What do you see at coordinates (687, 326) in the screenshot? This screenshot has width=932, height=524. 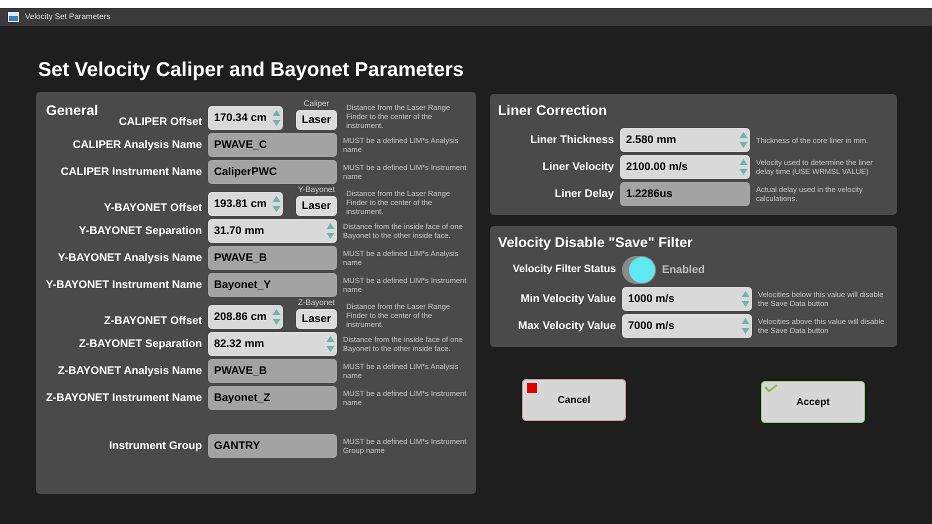 I see `spin-field: 7000 m/s` at bounding box center [687, 326].